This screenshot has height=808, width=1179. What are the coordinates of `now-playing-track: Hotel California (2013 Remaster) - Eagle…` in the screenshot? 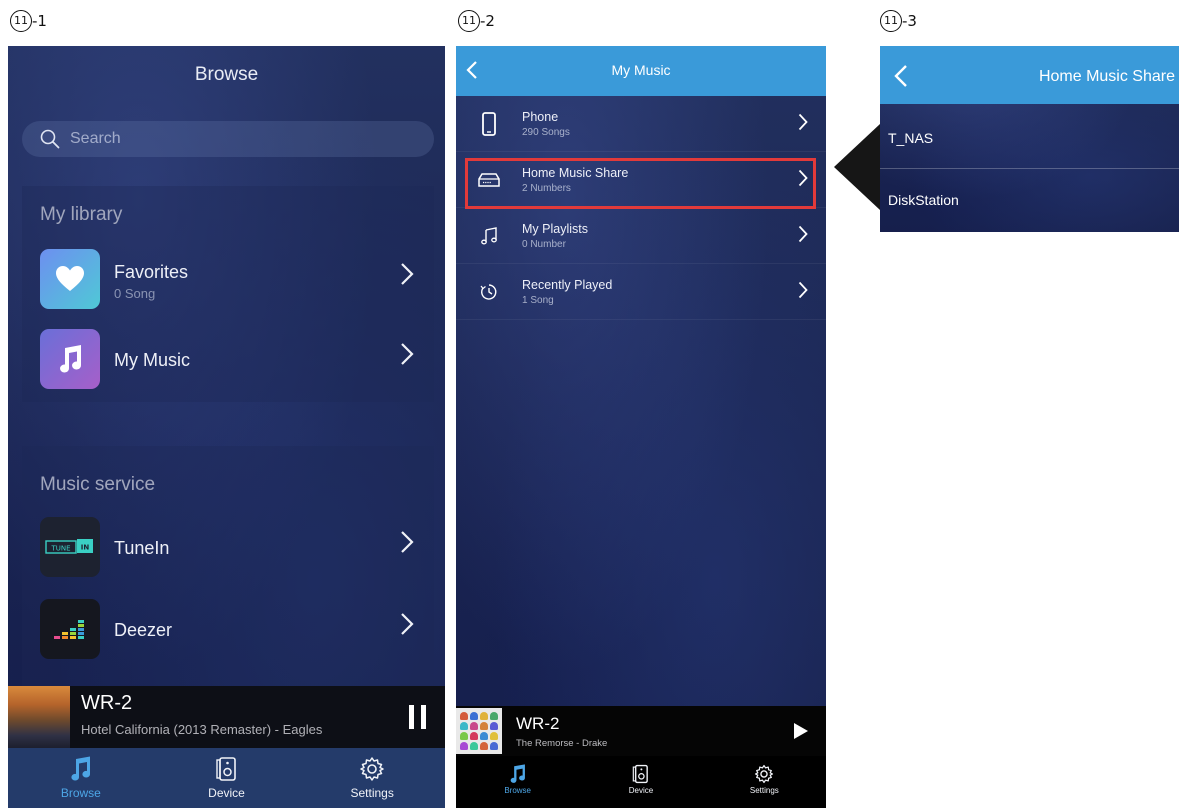 It's located at (202, 729).